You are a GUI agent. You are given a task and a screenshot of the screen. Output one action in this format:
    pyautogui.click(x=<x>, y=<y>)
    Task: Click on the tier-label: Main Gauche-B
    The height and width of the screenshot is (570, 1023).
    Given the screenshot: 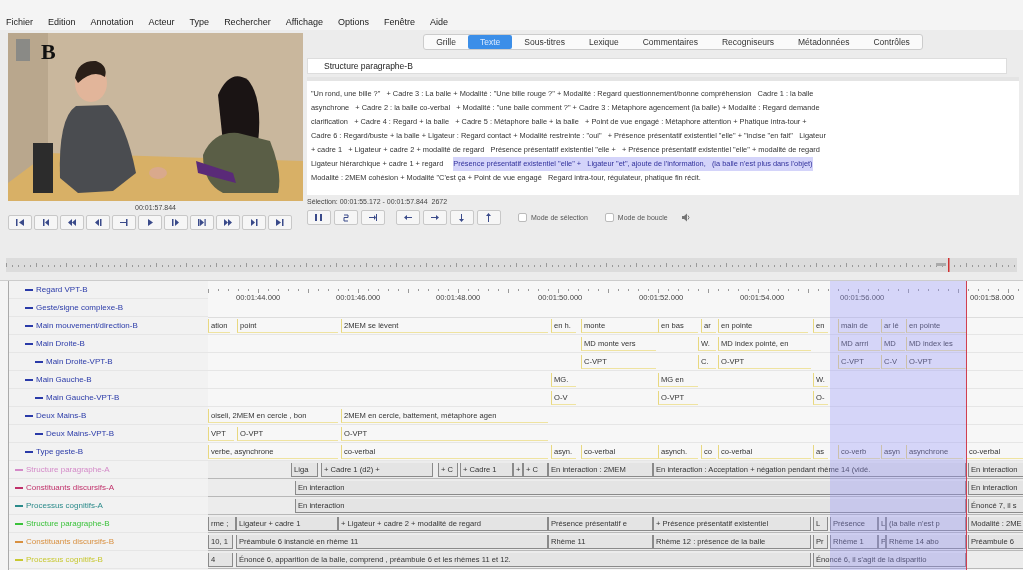 What is the action you would take?
    pyautogui.click(x=64, y=379)
    